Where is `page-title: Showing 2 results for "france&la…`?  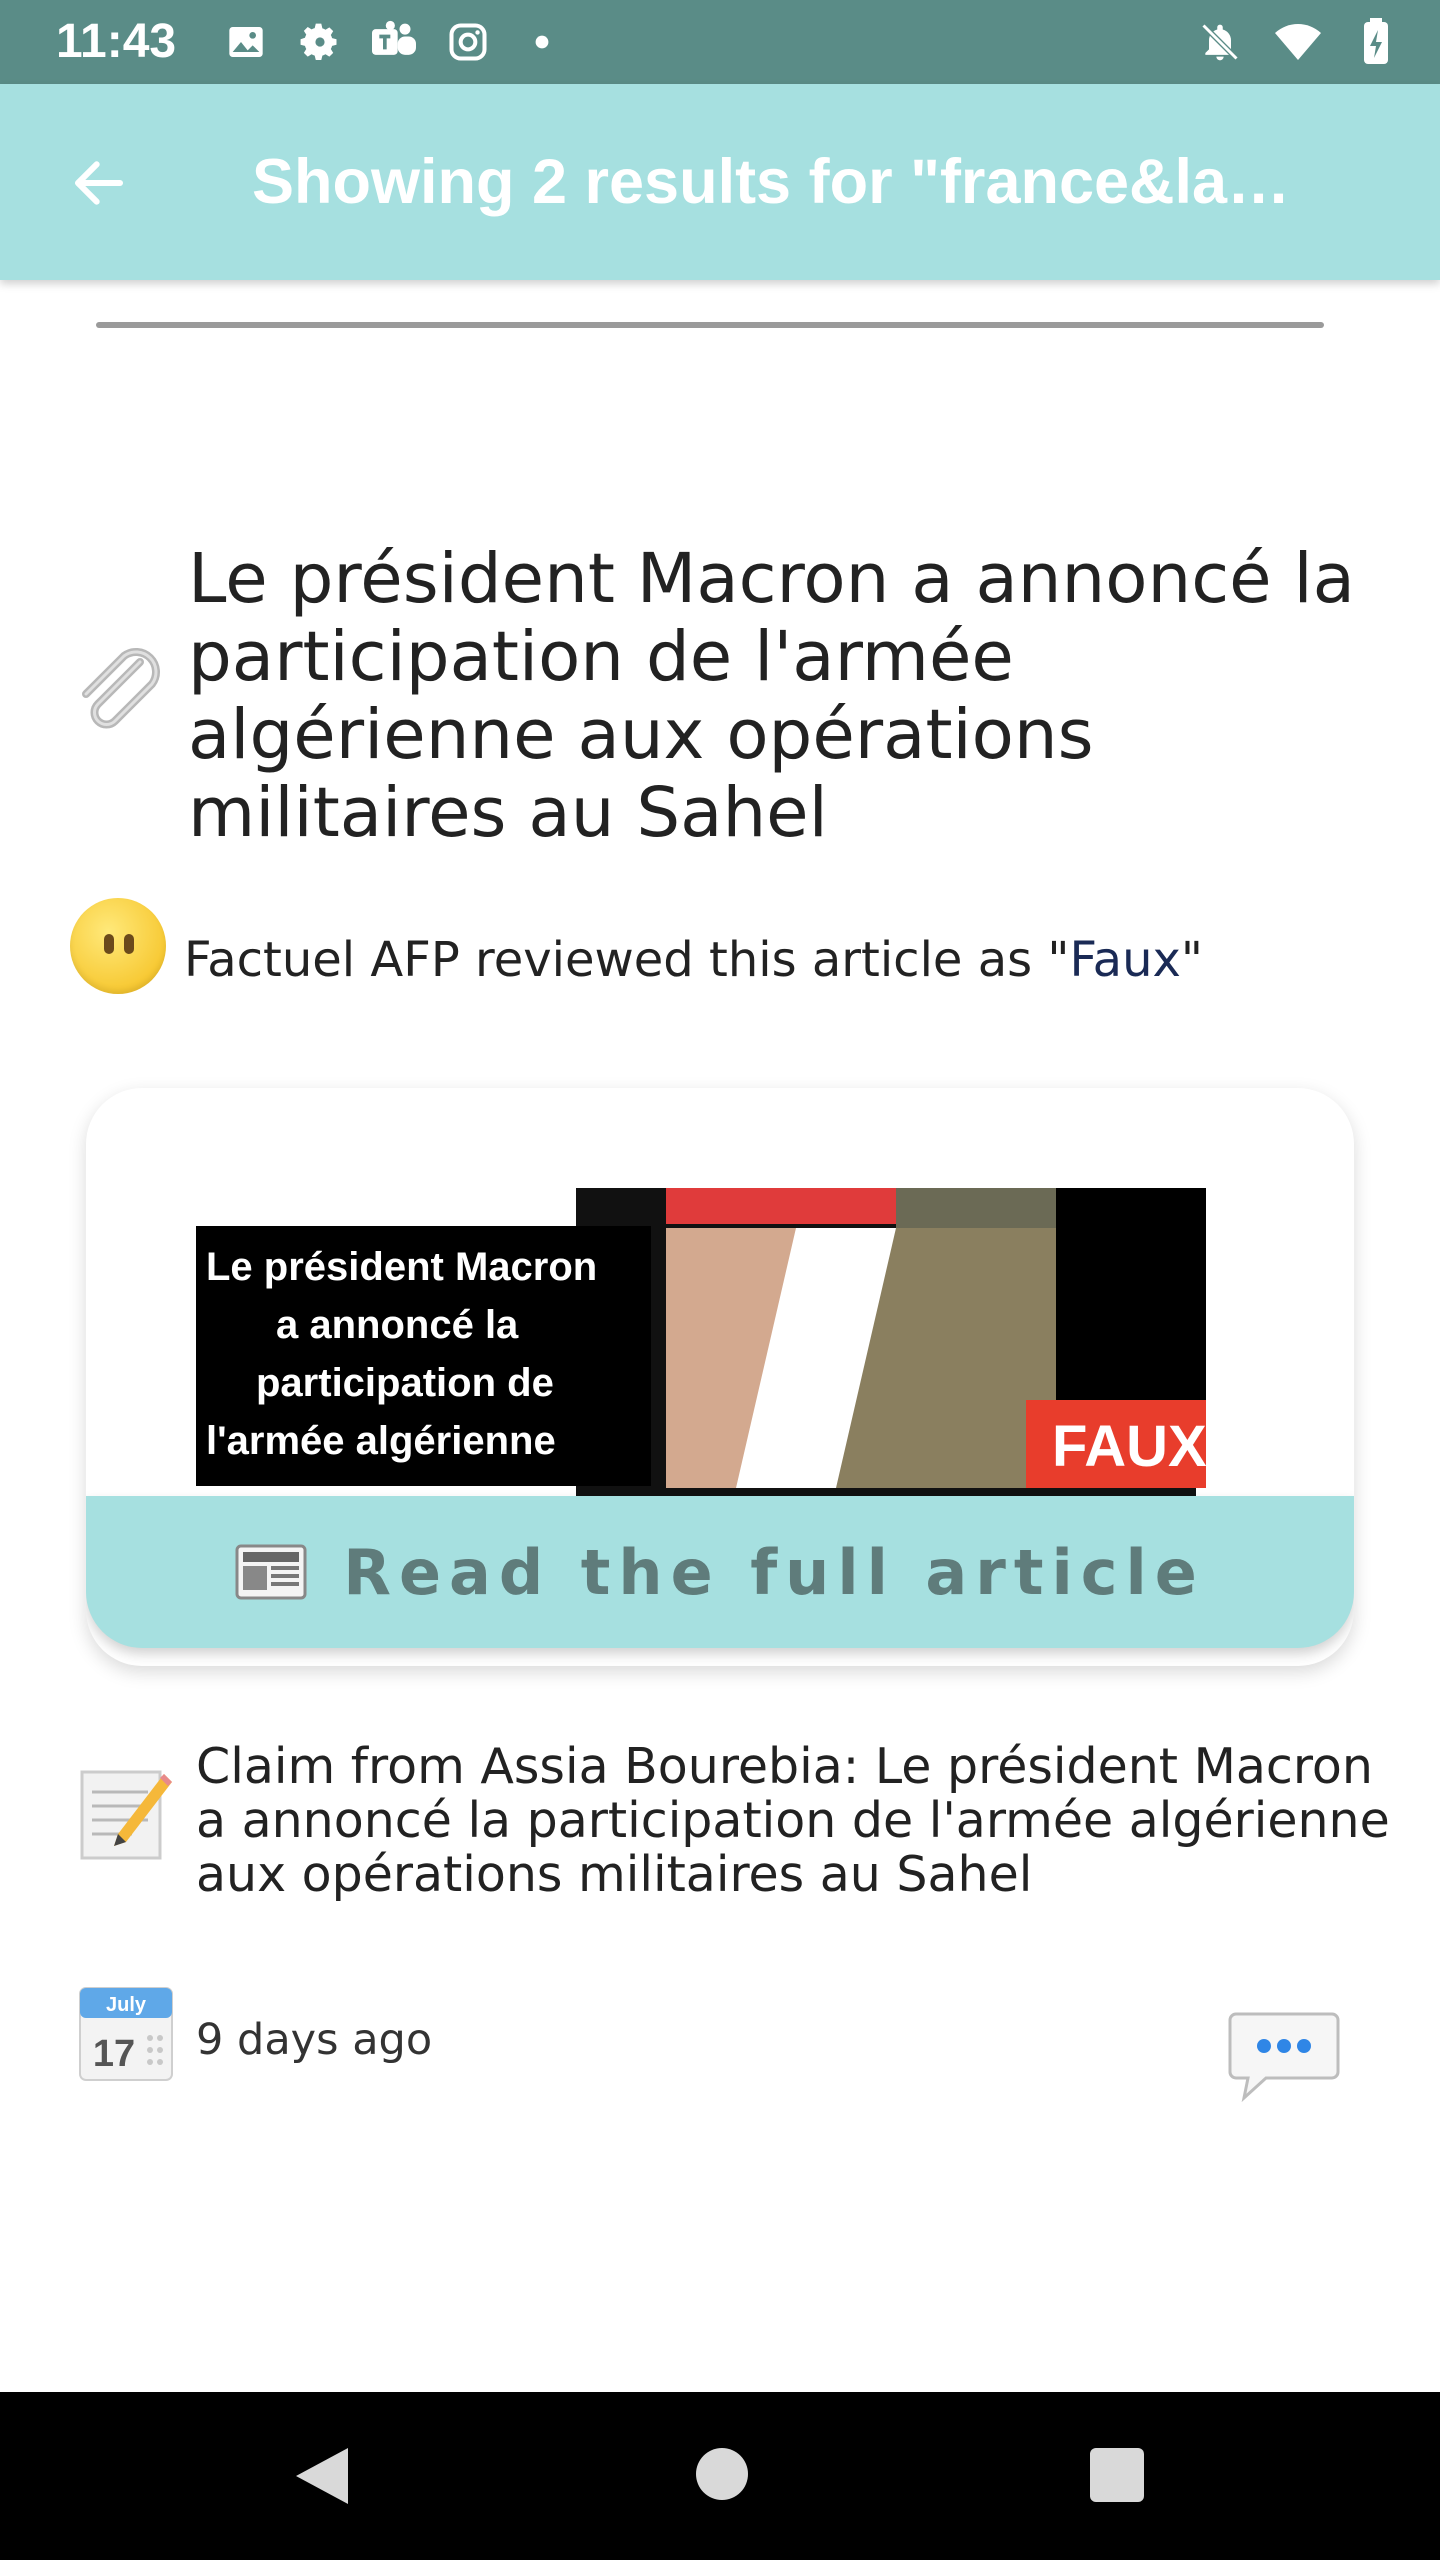 page-title: Showing 2 results for "france&la… is located at coordinates (771, 182).